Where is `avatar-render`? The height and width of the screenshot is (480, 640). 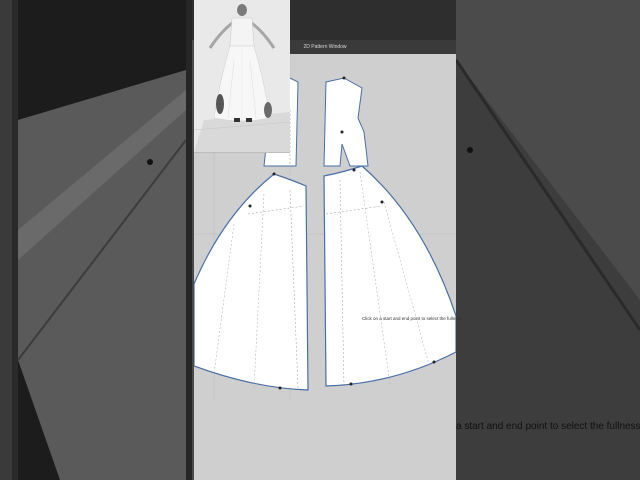 avatar-render is located at coordinates (242, 78).